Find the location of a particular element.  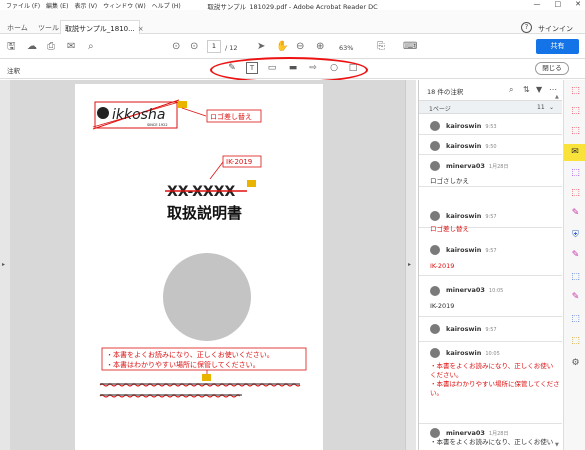

comment-time: 10:05 is located at coordinates (492, 354).